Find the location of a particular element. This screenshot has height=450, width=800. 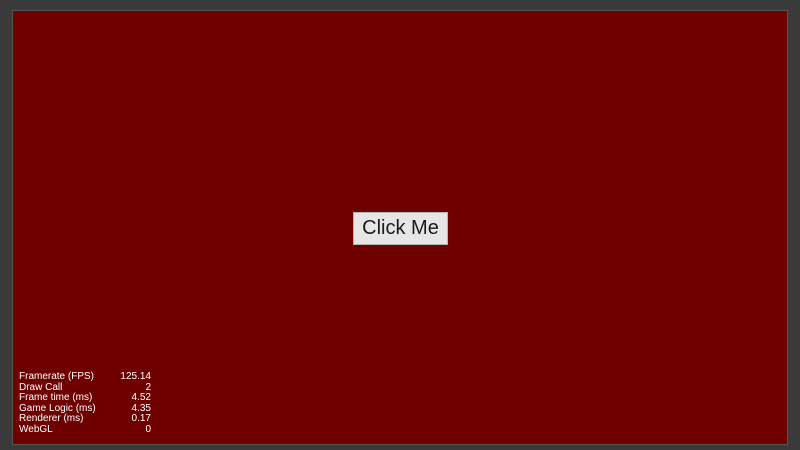

stat-label: Framerate (FPS) is located at coordinates (57, 376).